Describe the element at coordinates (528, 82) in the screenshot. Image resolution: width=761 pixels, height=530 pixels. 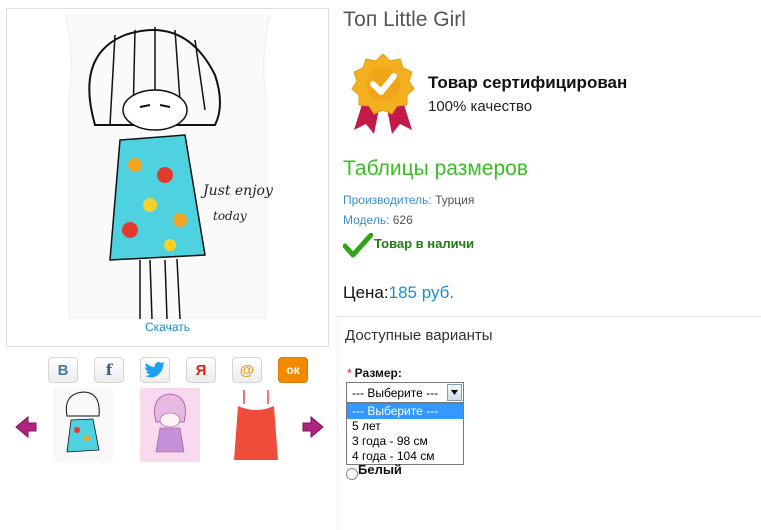
I see `certificate-title: Товар сертифицирован` at that location.